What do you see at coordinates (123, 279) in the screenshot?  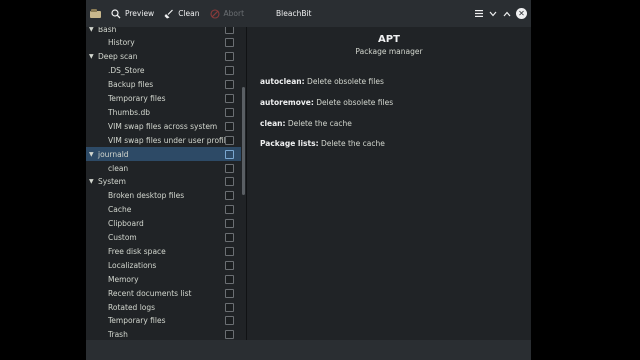 I see `tree-item-label: Memory` at bounding box center [123, 279].